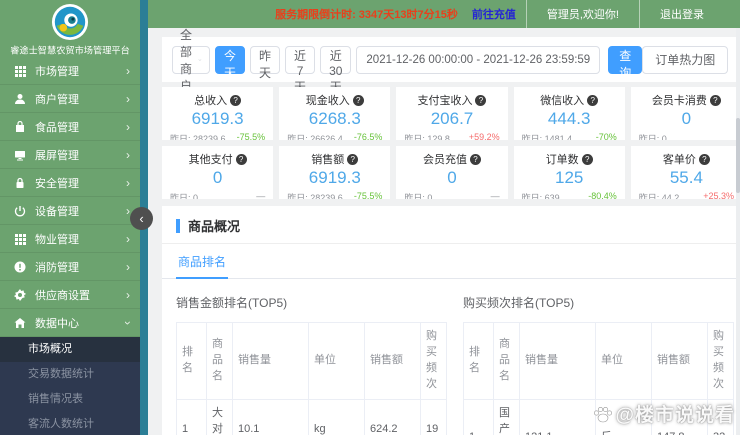 The height and width of the screenshot is (435, 740). I want to click on quick-range-yesterday: 昨天, so click(265, 62).